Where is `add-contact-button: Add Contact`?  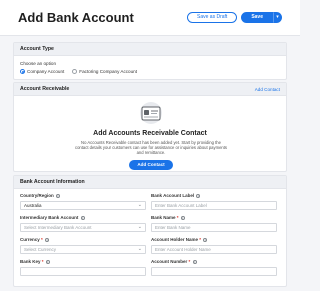 add-contact-button: Add Contact is located at coordinates (151, 165).